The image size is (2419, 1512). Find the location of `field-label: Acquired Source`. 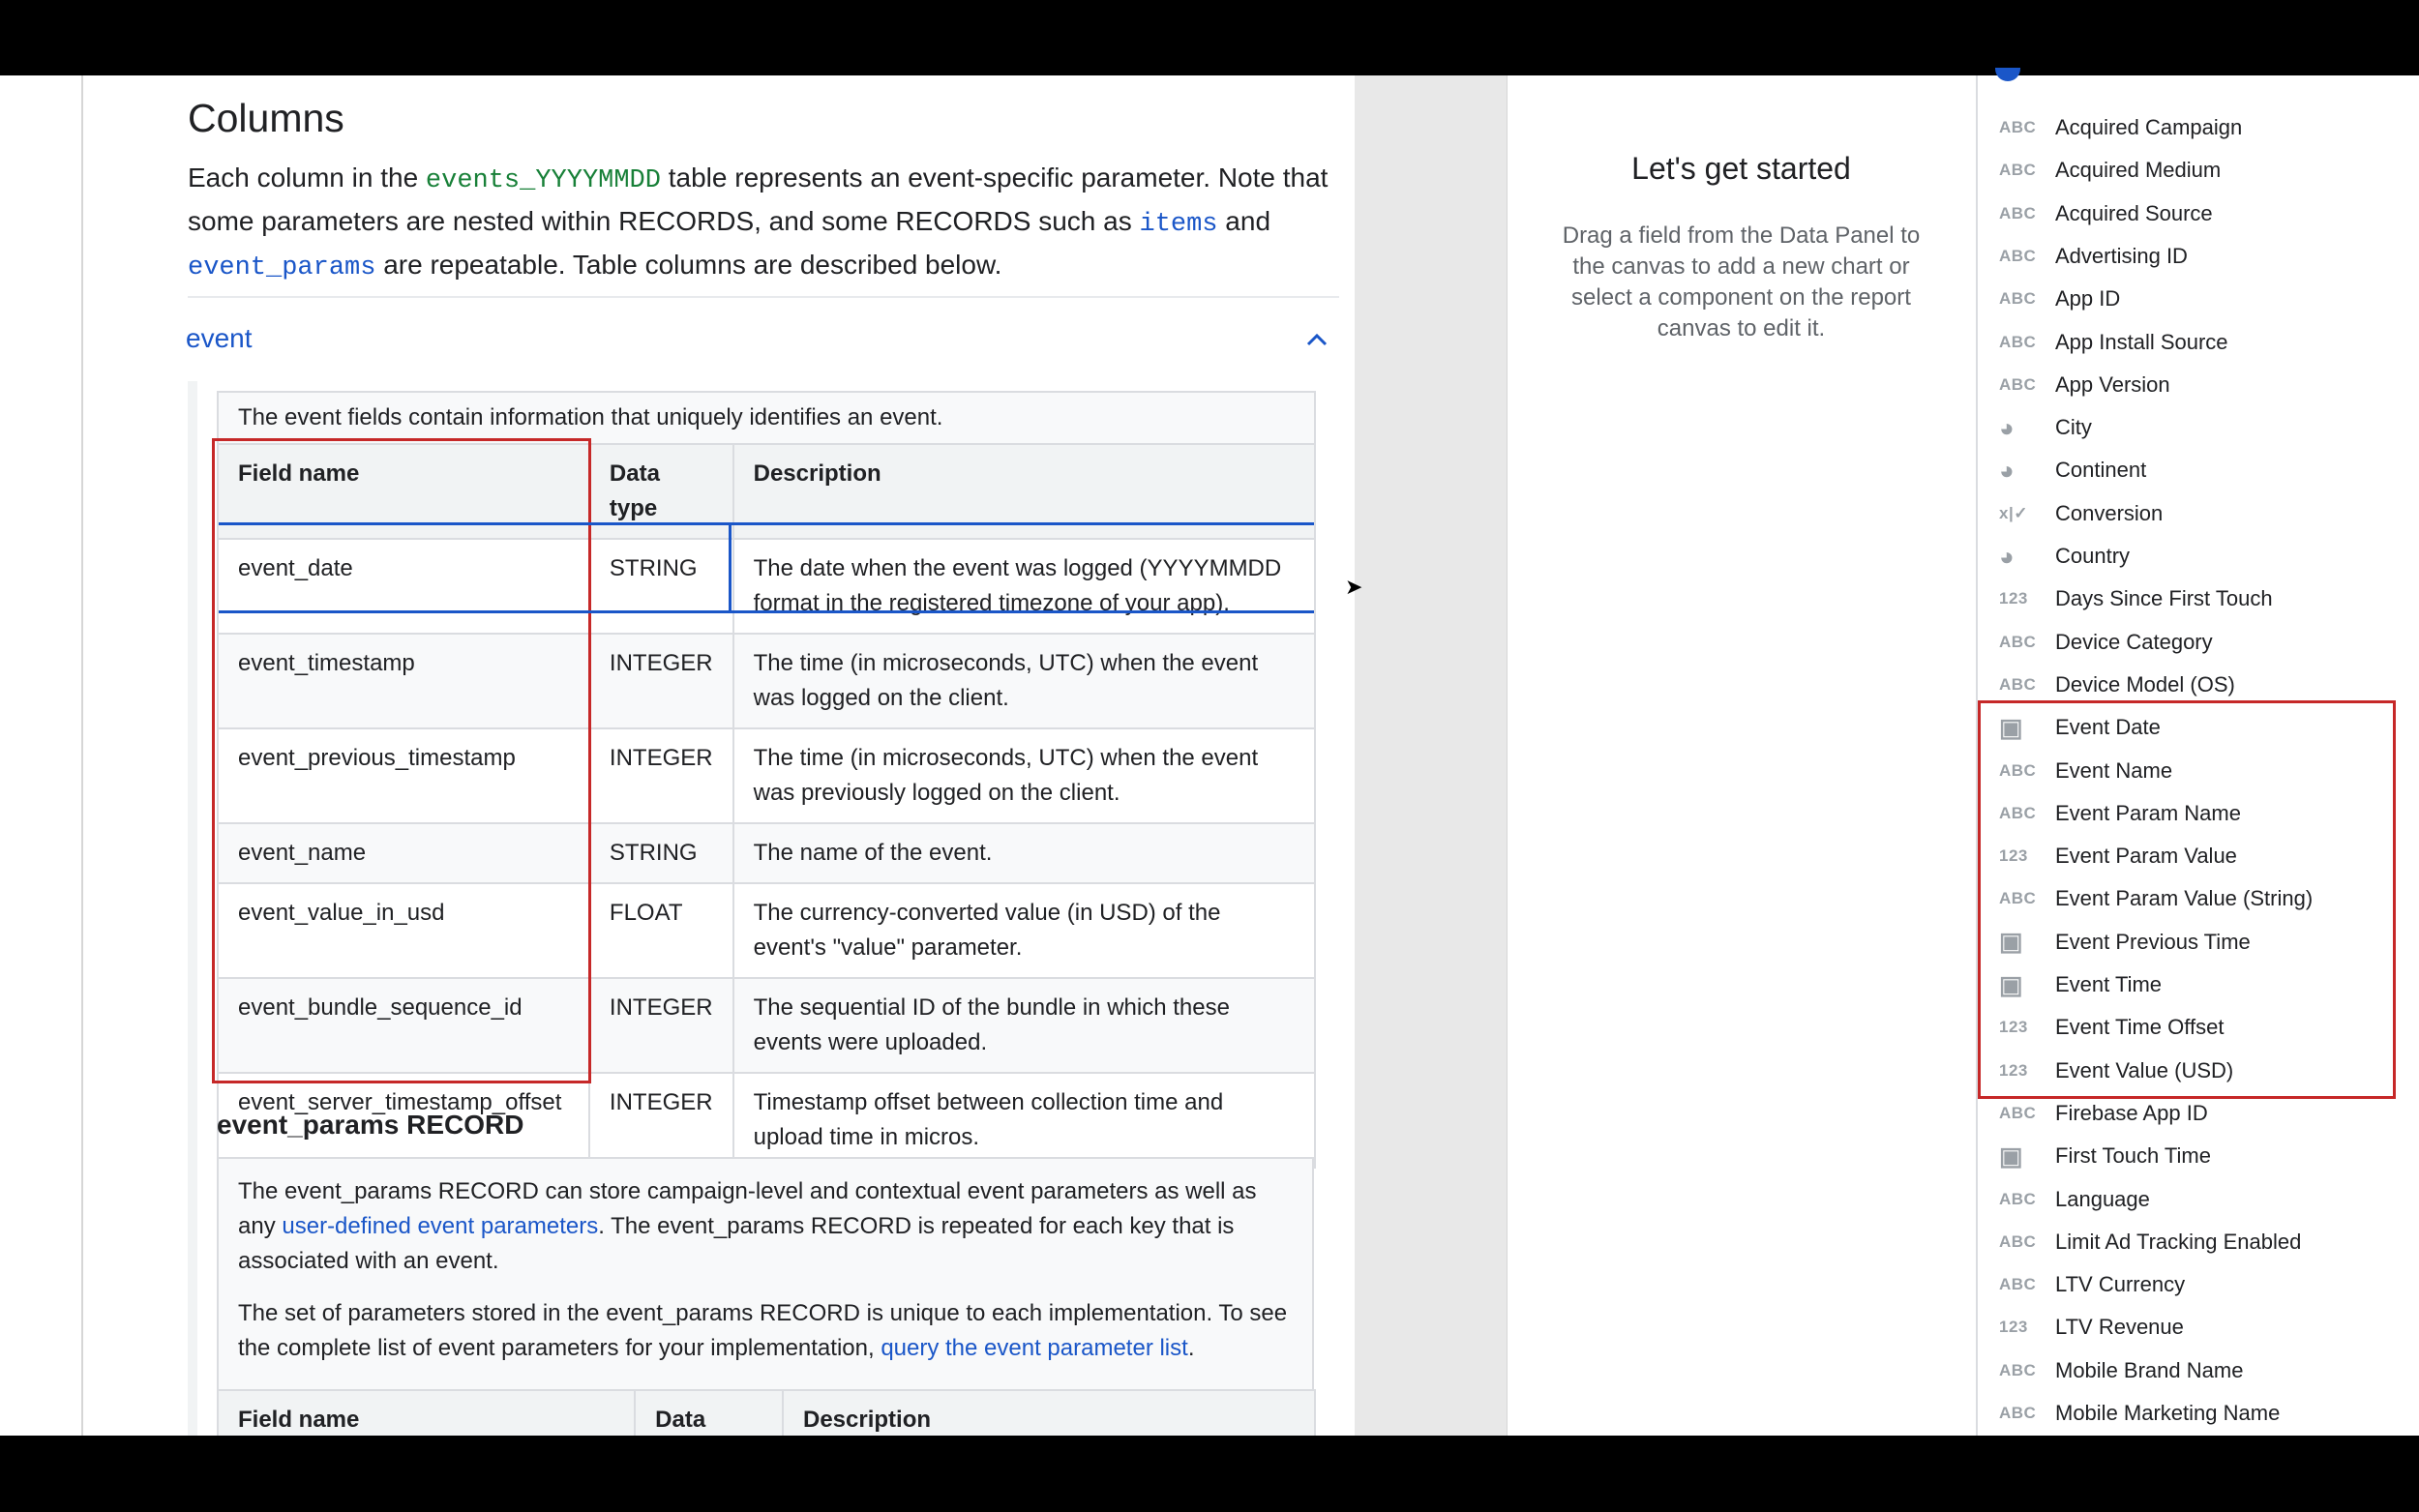

field-label: Acquired Source is located at coordinates (2134, 213).